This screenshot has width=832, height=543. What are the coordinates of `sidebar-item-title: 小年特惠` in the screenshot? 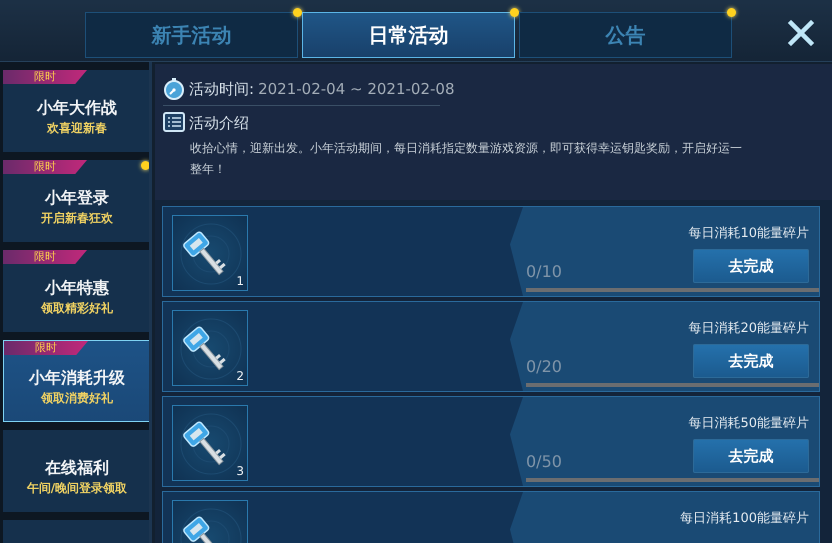 It's located at (77, 288).